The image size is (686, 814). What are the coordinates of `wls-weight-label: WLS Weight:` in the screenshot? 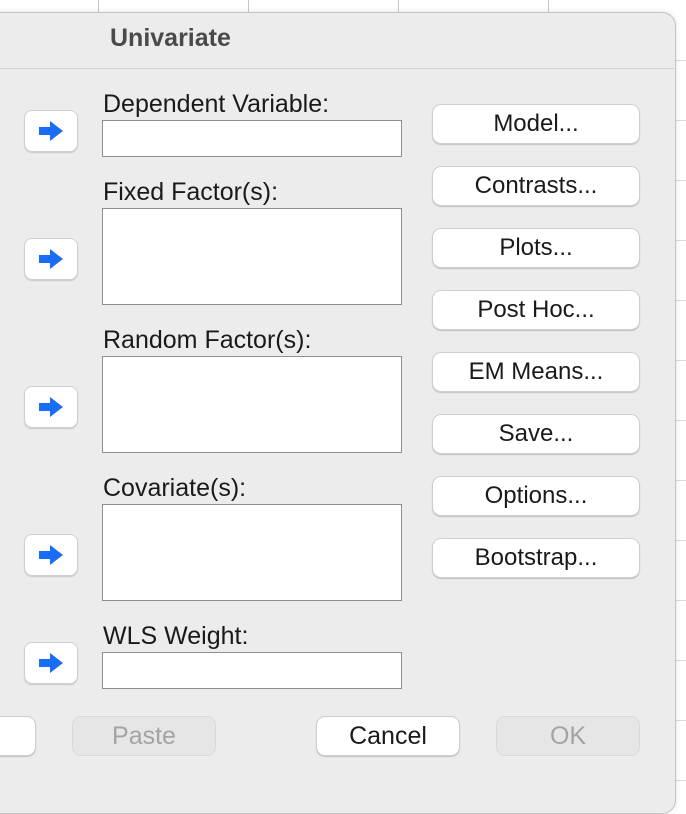 It's located at (176, 636).